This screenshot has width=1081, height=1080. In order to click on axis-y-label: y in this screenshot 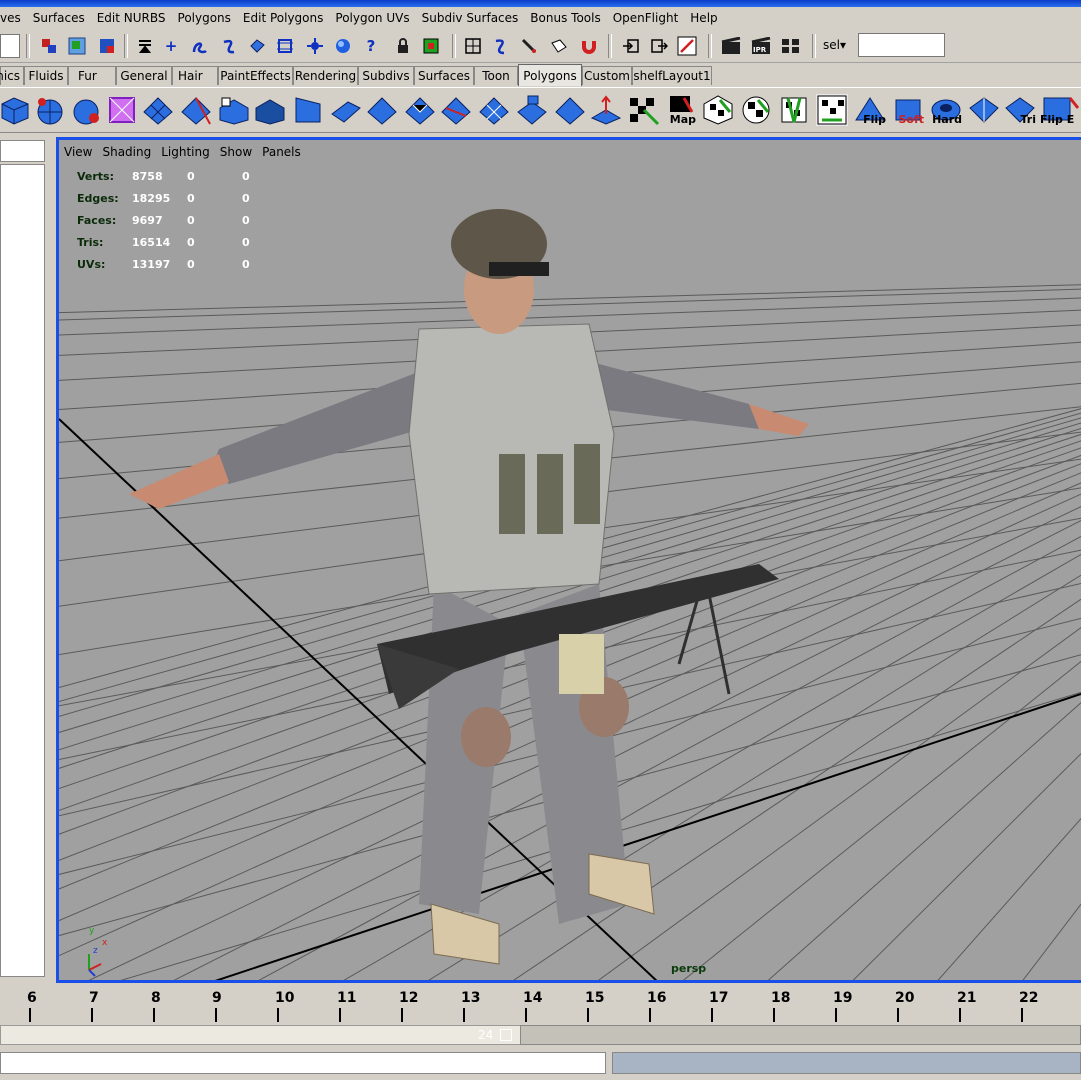, I will do `click(92, 931)`.